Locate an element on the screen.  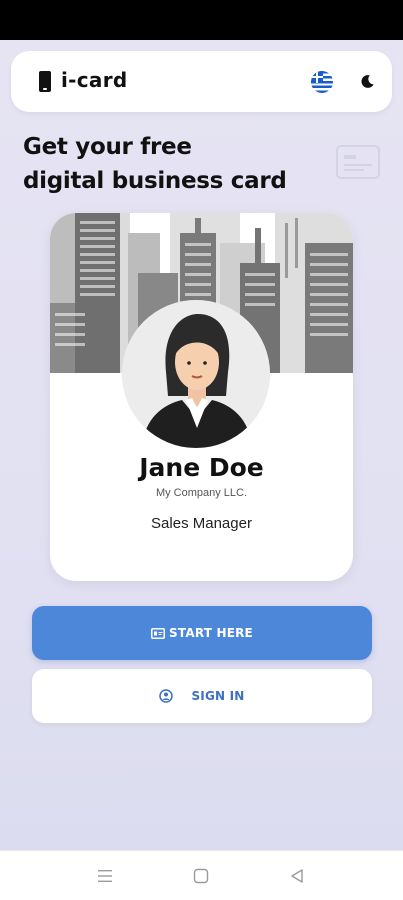
avatar is located at coordinates (196, 374).